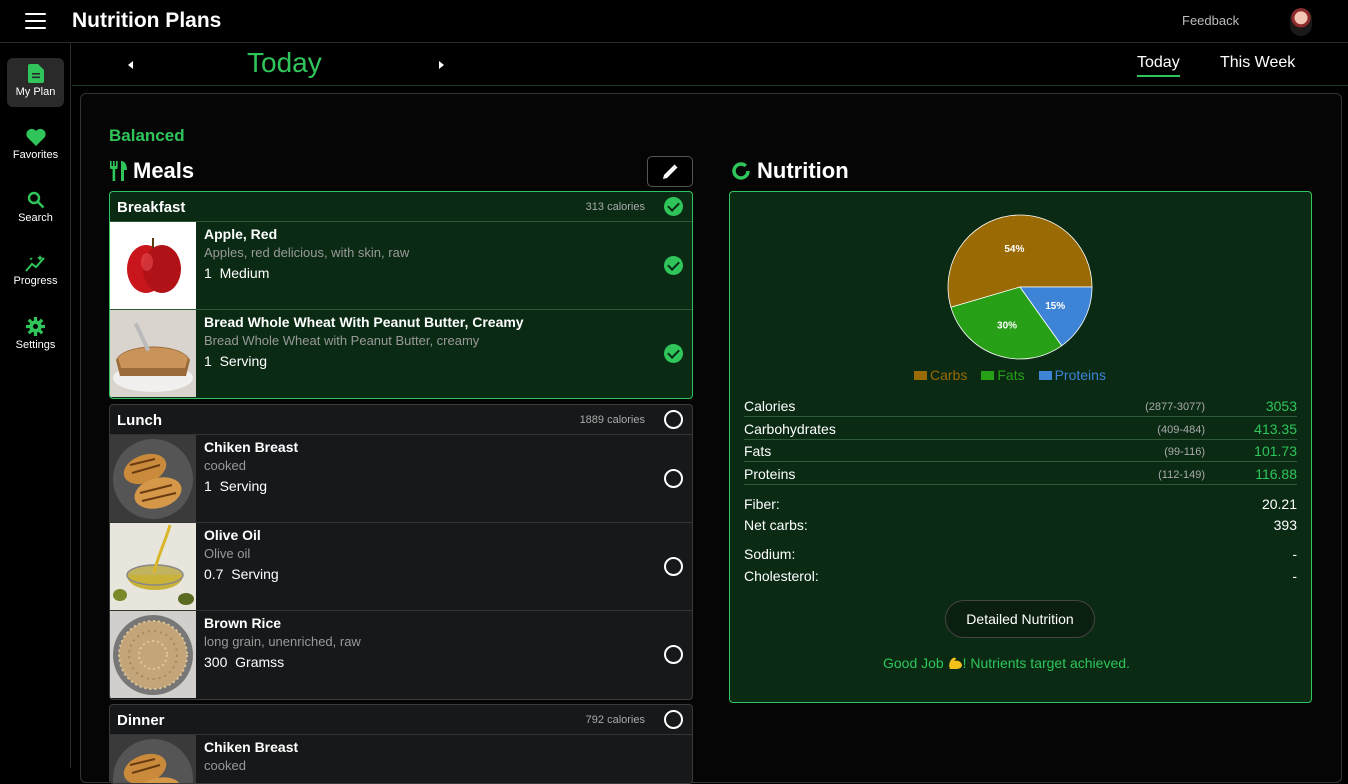 The width and height of the screenshot is (1348, 784). I want to click on olive-oil-image, so click(153, 566).